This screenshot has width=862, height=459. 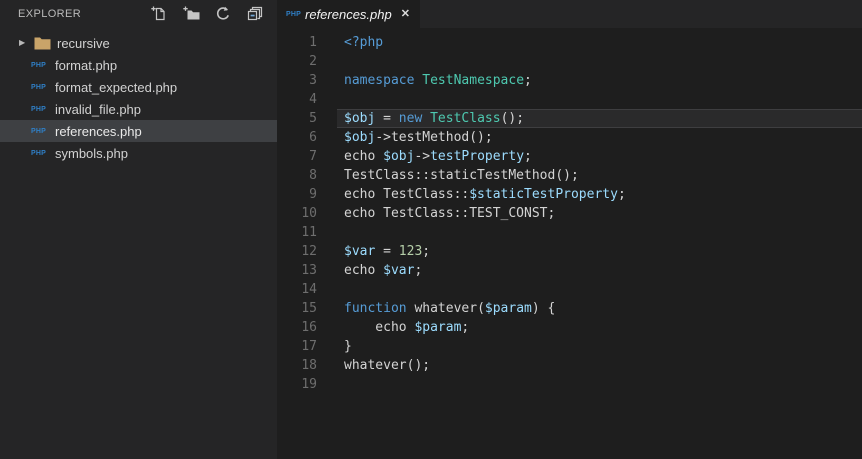 I want to click on line-content: $obj->testMethod();, so click(x=418, y=137).